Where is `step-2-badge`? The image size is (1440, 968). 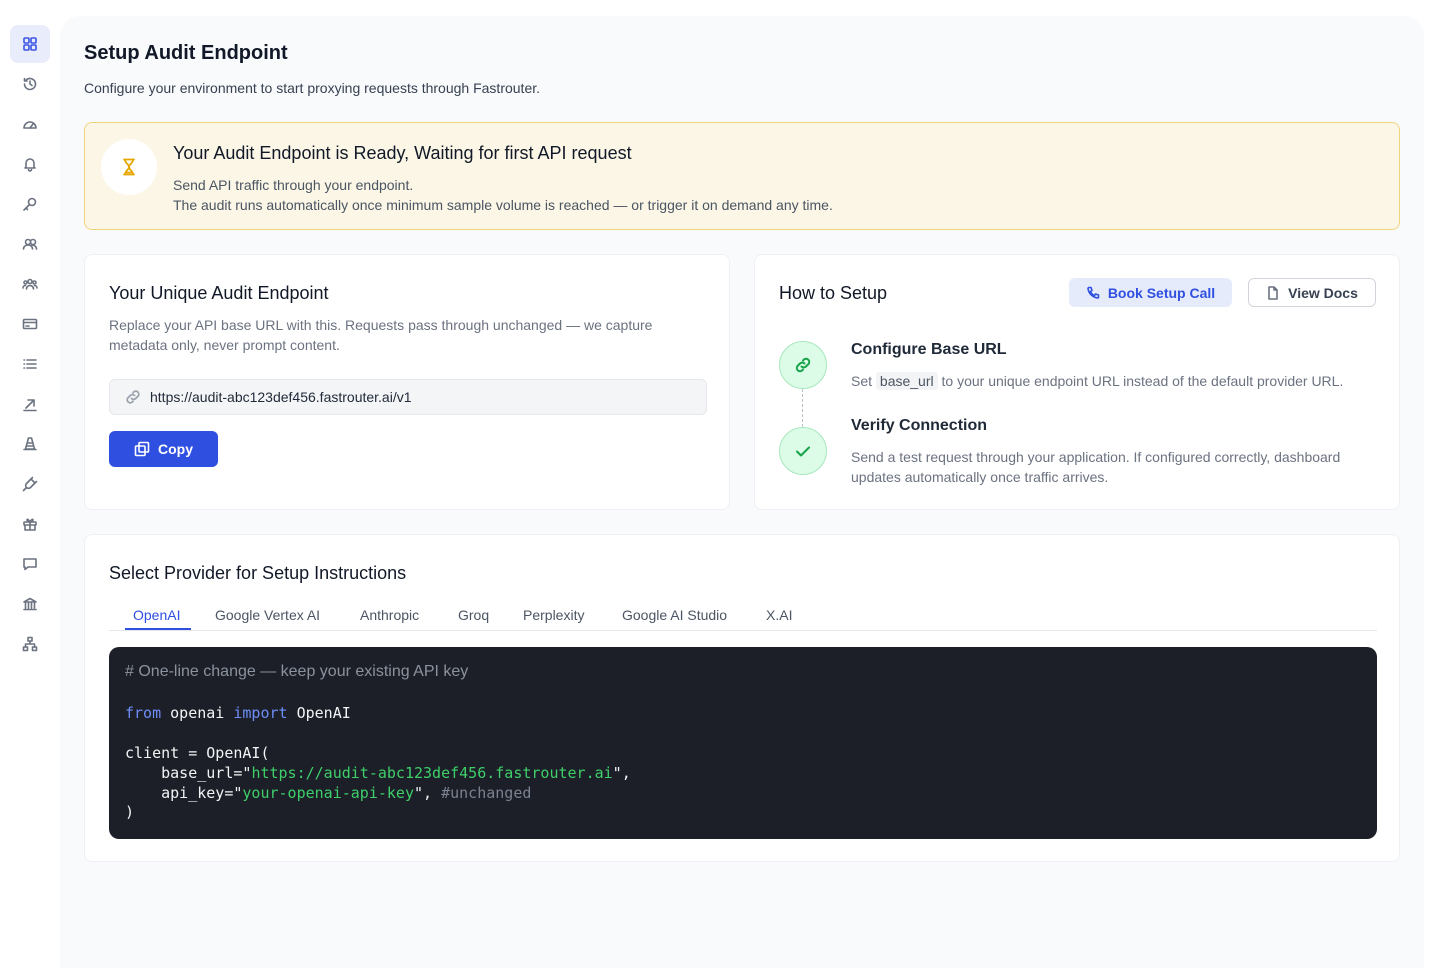 step-2-badge is located at coordinates (803, 451).